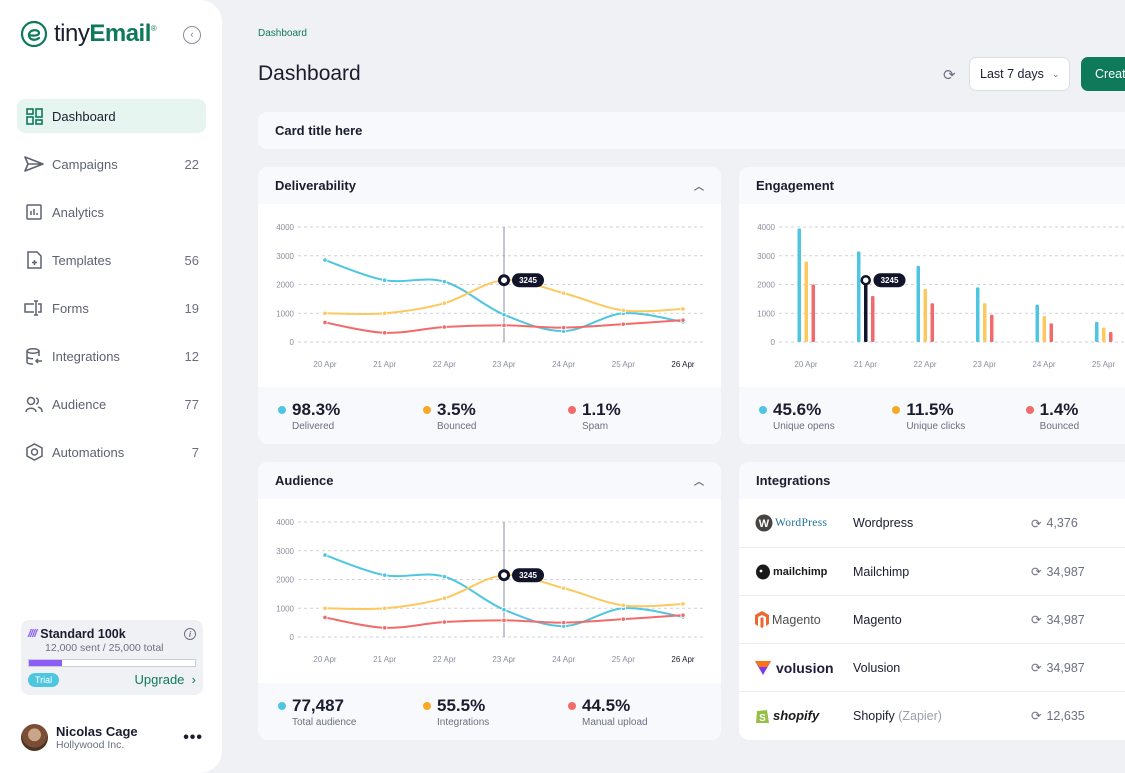  Describe the element at coordinates (282, 33) in the screenshot. I see `breadcrumb: Dashboard` at that location.